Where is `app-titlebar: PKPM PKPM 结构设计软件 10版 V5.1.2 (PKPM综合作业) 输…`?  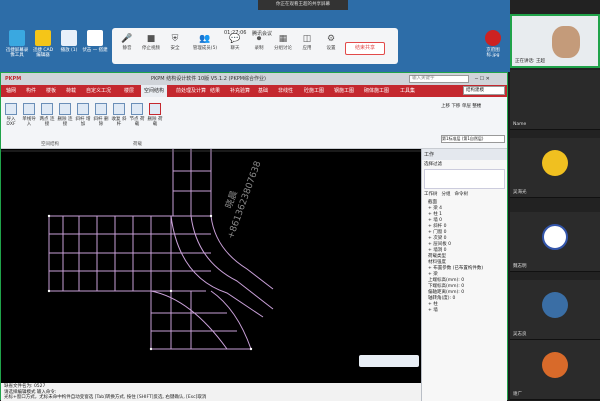 app-titlebar: PKPM PKPM 结构设计软件 10版 V5.1.2 (PKPM综合作业) 输… is located at coordinates (254, 79).